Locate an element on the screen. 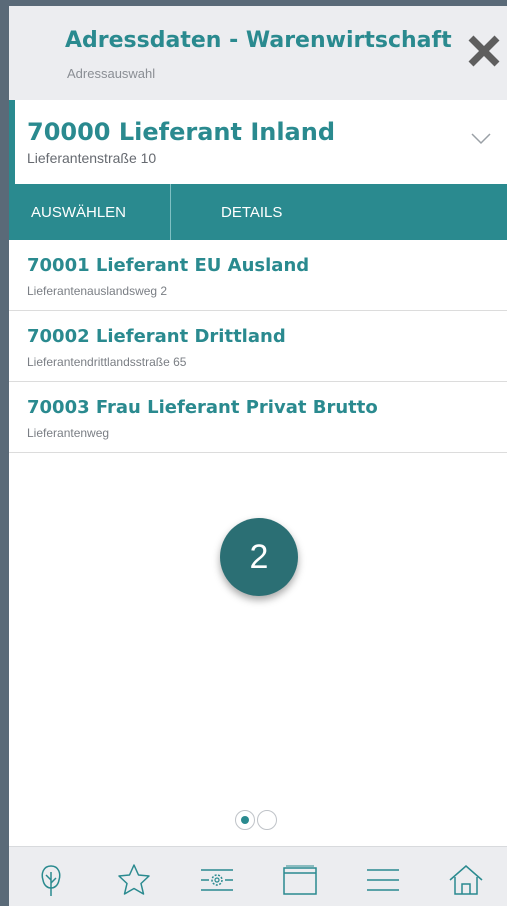  list-item-title: 70003 Frau Lieferant Privat Brutto is located at coordinates (202, 407).